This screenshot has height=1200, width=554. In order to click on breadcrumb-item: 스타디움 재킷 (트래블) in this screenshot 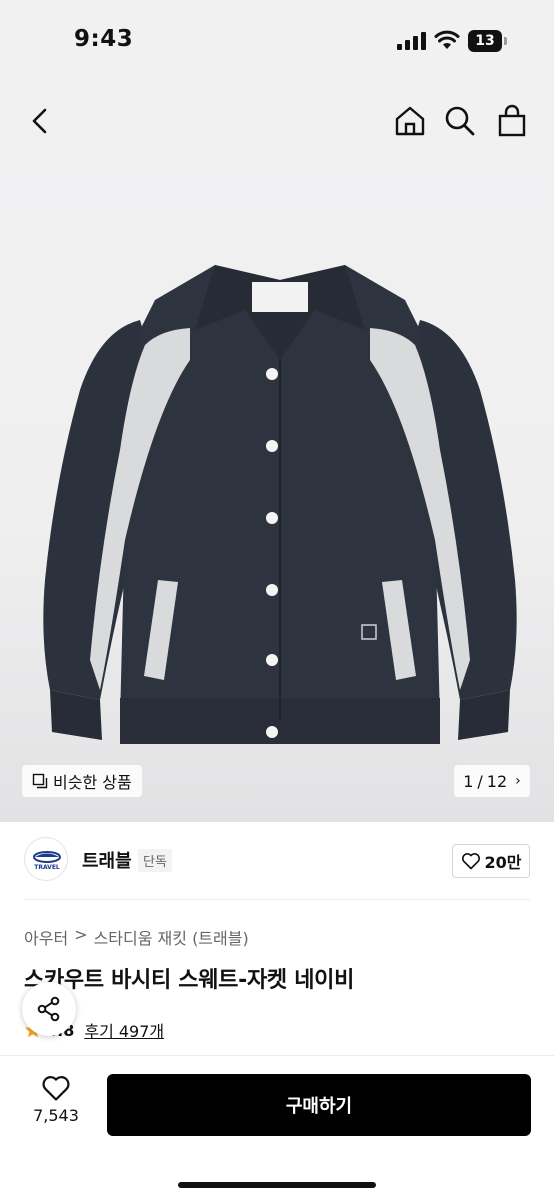, I will do `click(171, 937)`.